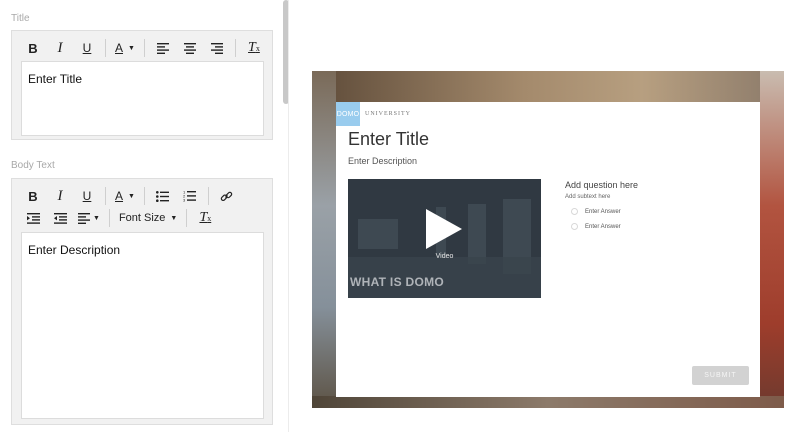 Image resolution: width=800 pixels, height=432 pixels. I want to click on title-field-label: Title, so click(20, 18).